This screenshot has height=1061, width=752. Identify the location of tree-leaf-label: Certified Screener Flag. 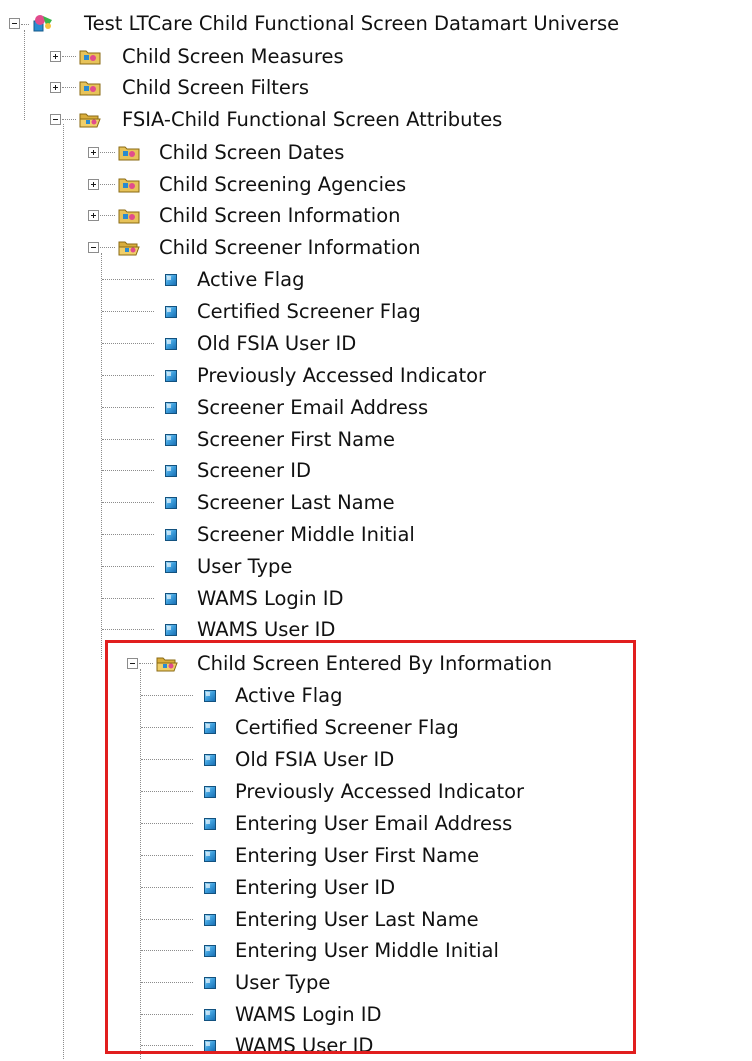
(309, 311).